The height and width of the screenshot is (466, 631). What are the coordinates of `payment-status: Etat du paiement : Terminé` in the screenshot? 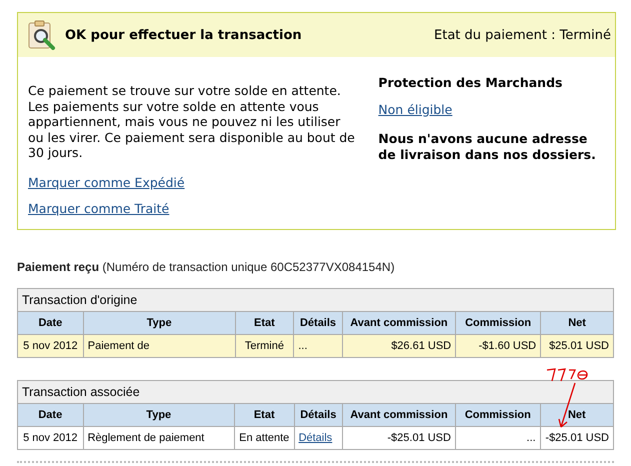 It's located at (522, 35).